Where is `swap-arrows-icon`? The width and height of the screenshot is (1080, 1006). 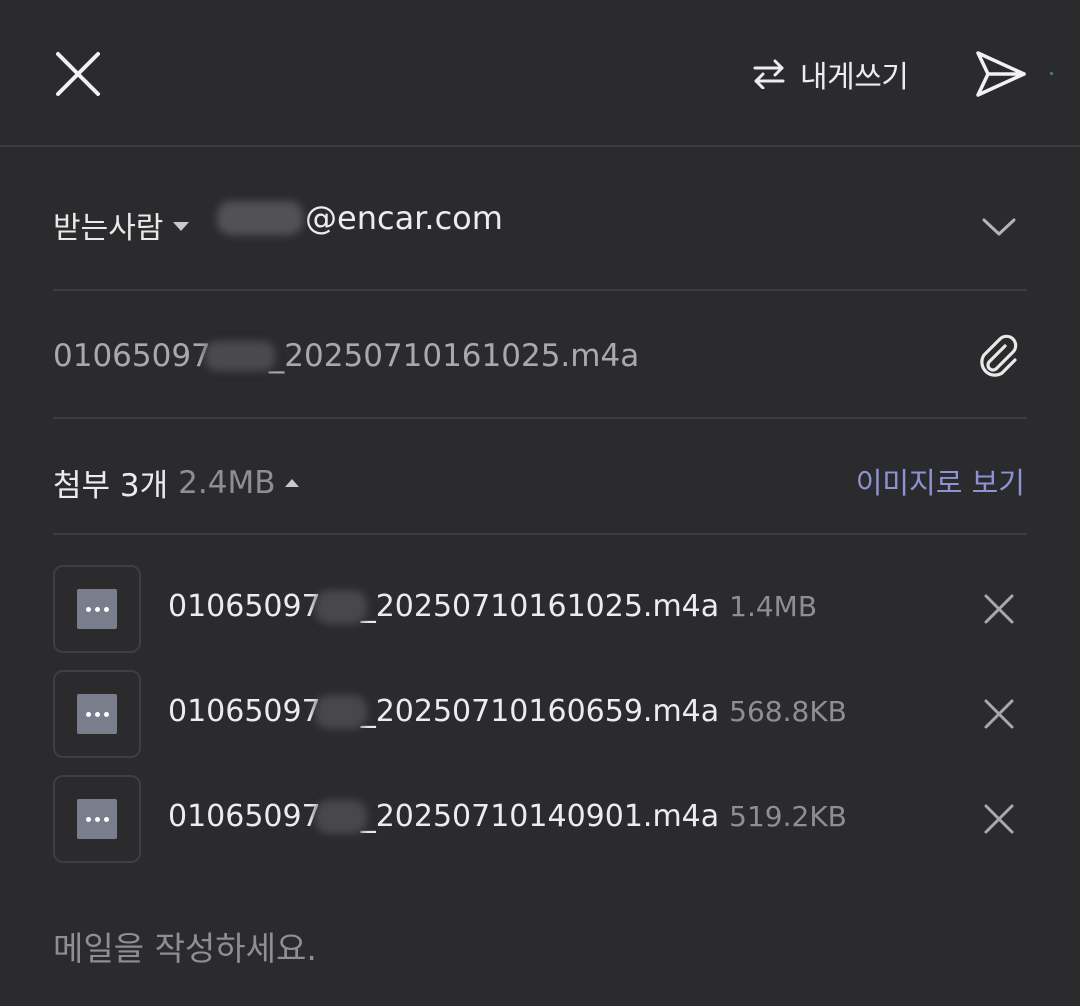
swap-arrows-icon is located at coordinates (769, 74).